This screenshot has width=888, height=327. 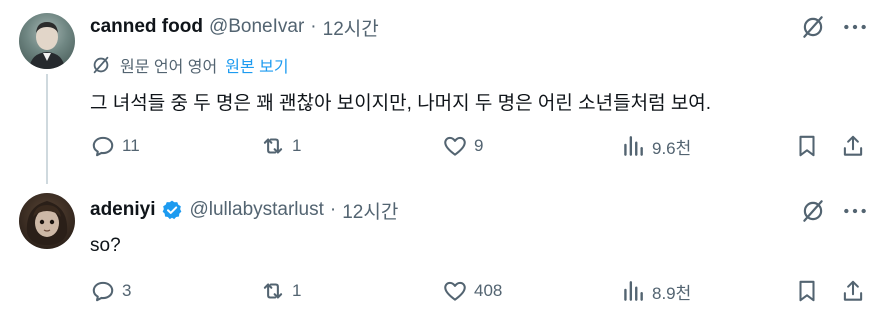 What do you see at coordinates (256, 210) in the screenshot?
I see `author-handle: @lullabystarlust` at bounding box center [256, 210].